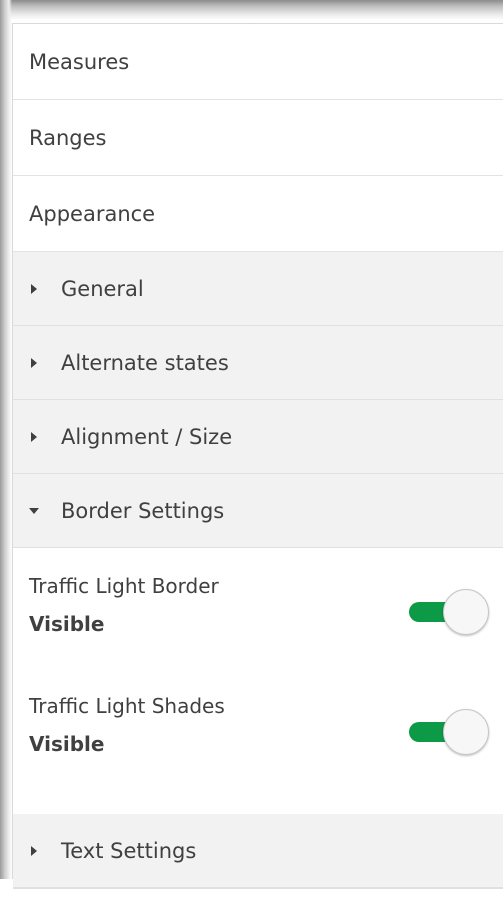 The height and width of the screenshot is (901, 503). I want to click on accordion-alignment-size: Alignment / Size, so click(258, 437).